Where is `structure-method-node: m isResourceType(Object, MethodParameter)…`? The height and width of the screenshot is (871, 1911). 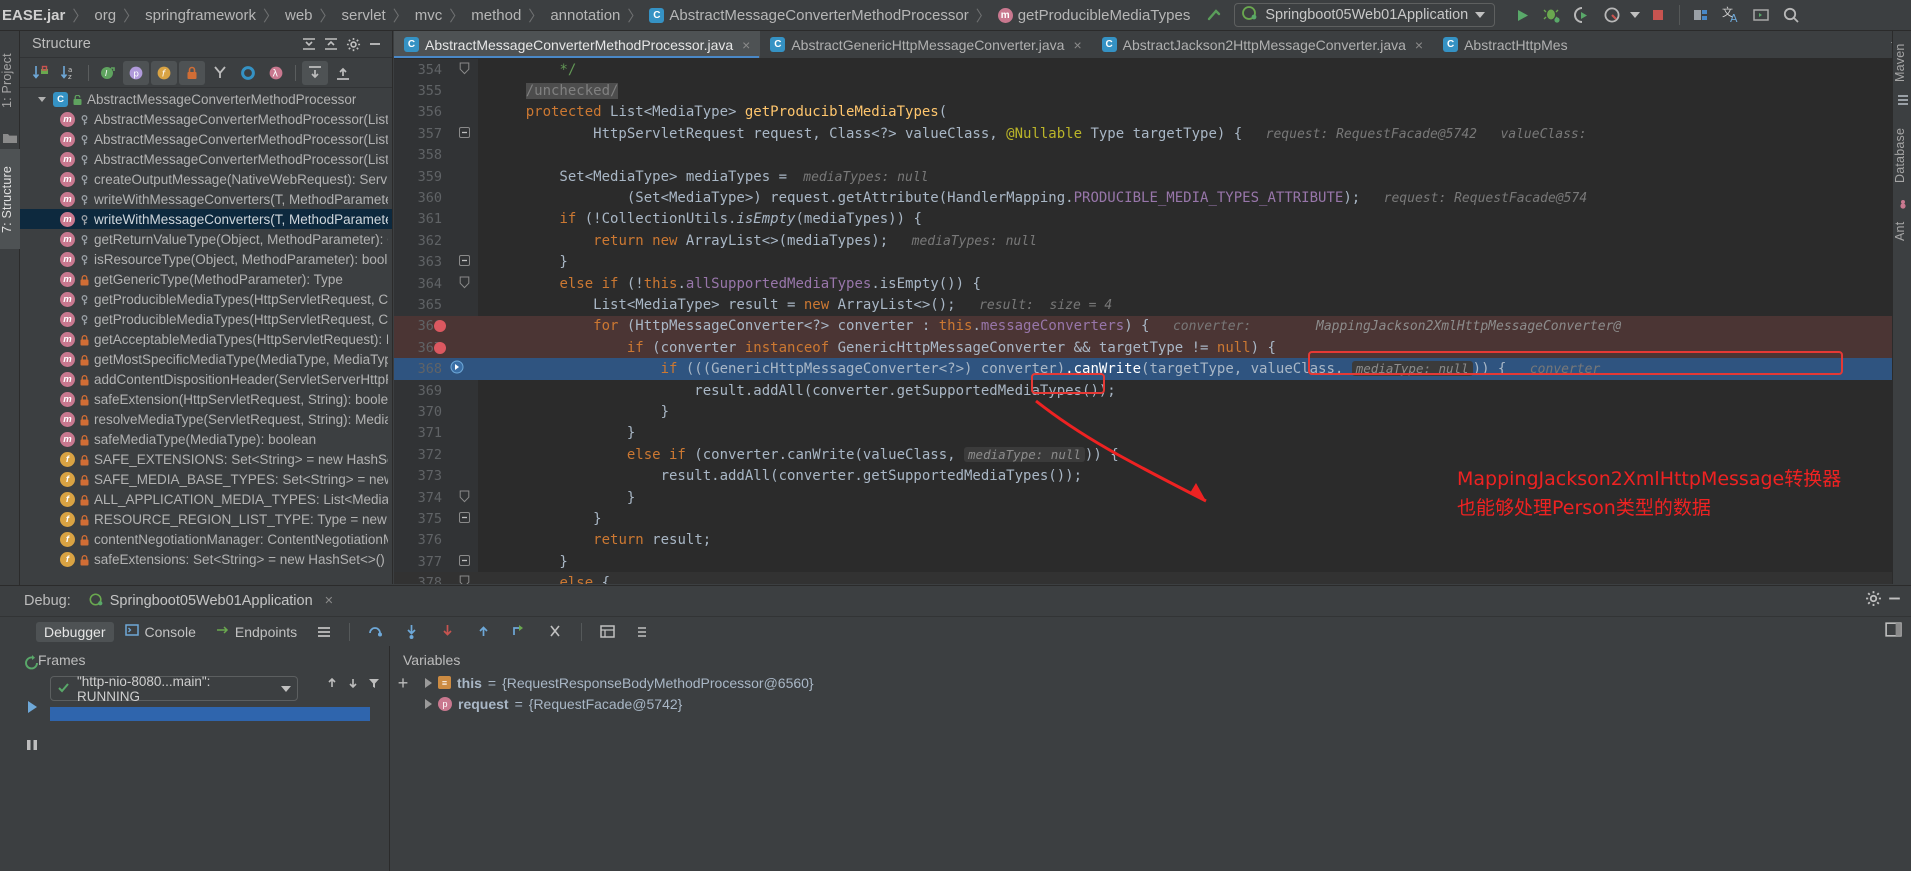
structure-method-node: m isResourceType(Object, MethodParameter)… is located at coordinates (206, 259).